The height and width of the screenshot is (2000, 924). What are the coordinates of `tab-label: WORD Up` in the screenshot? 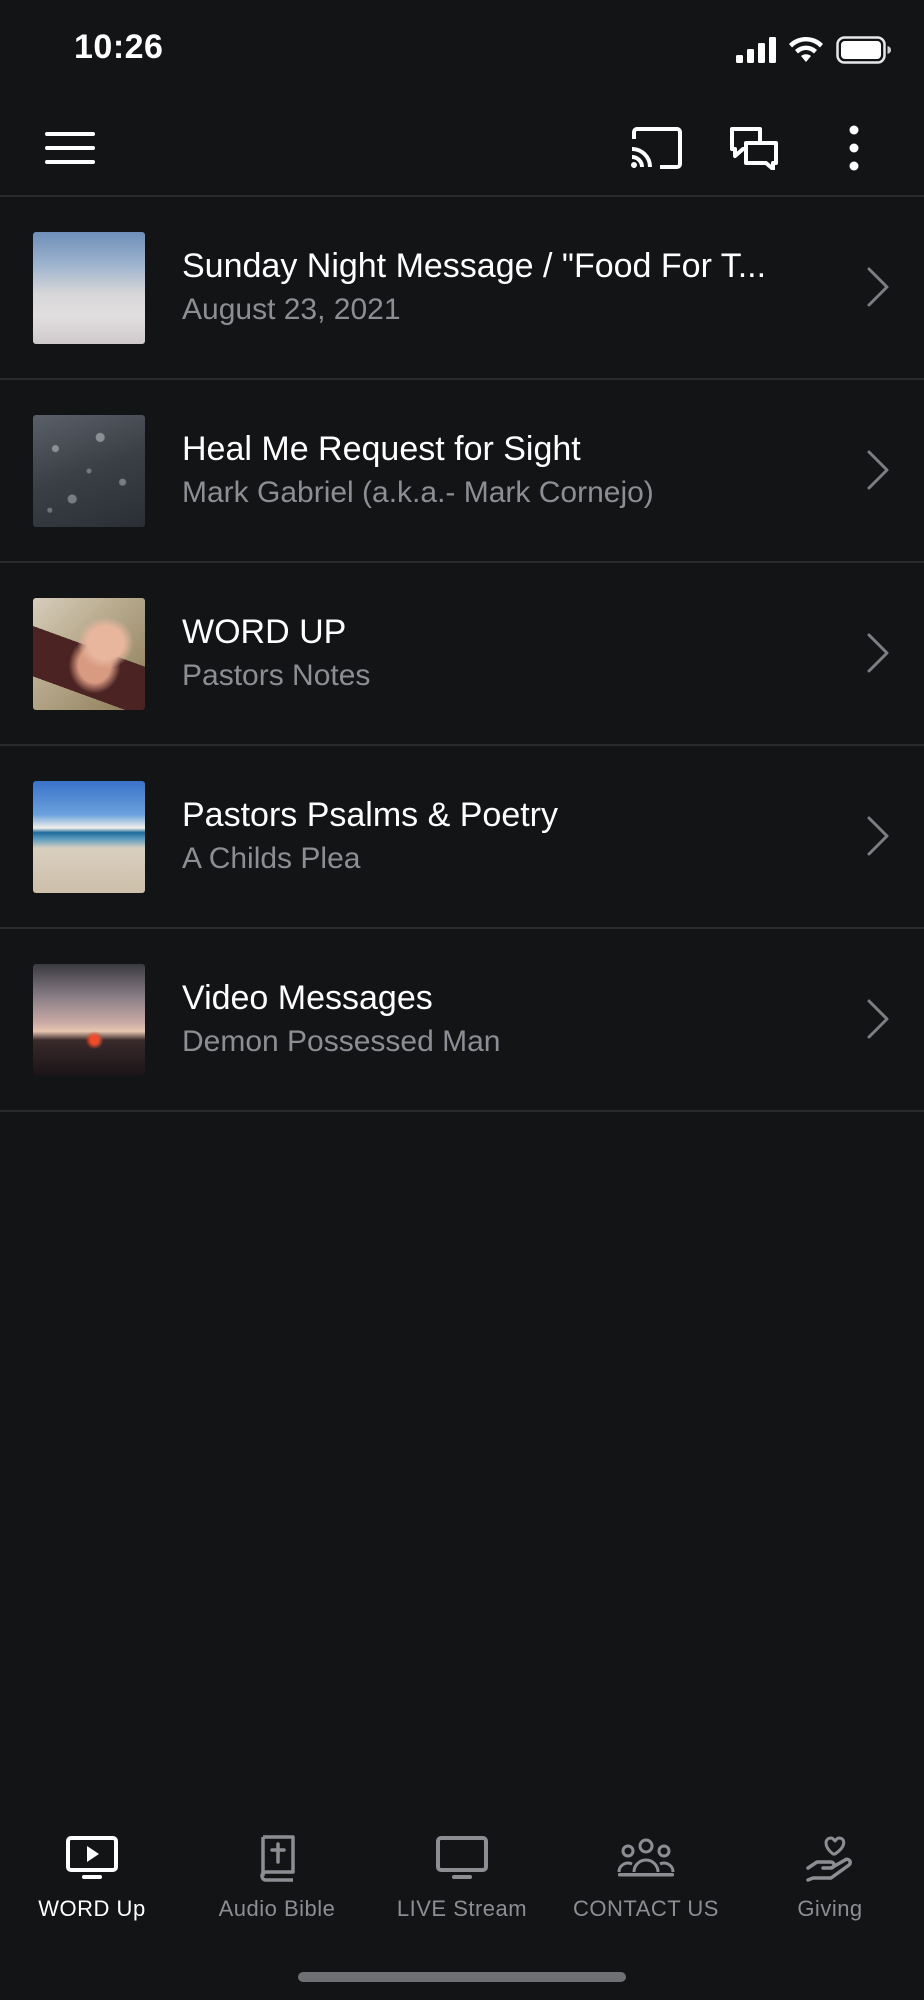 It's located at (92, 1908).